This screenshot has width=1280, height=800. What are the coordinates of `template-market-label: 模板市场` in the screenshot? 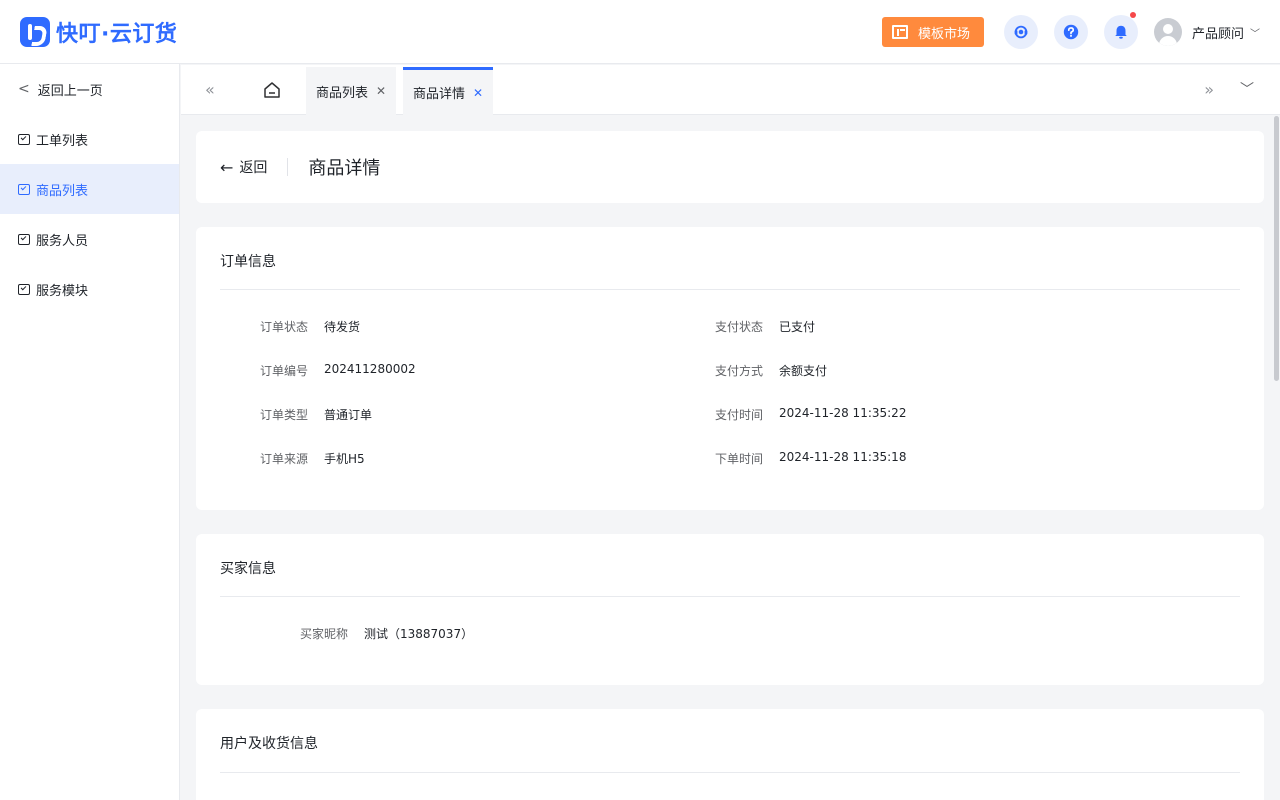 It's located at (943, 34).